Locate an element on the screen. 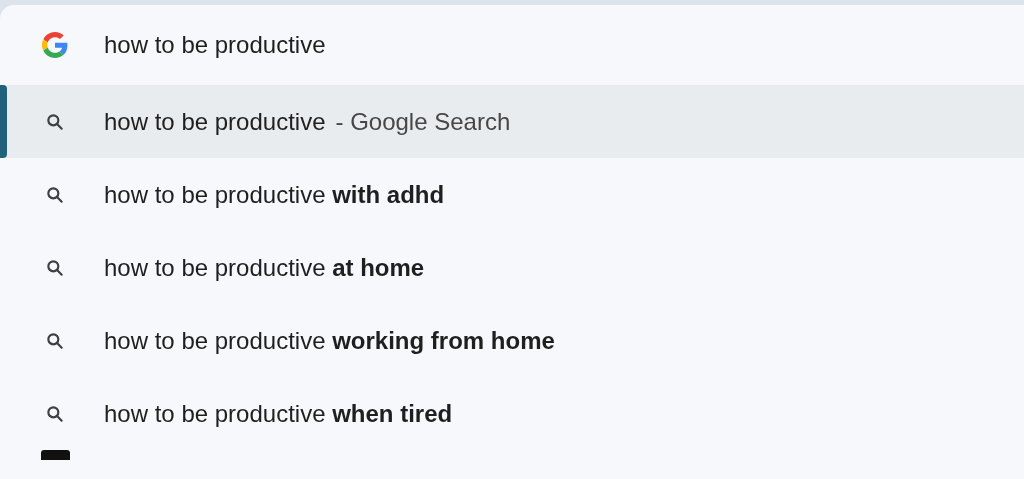  suggestion-text: how to be productive at home is located at coordinates (264, 267).